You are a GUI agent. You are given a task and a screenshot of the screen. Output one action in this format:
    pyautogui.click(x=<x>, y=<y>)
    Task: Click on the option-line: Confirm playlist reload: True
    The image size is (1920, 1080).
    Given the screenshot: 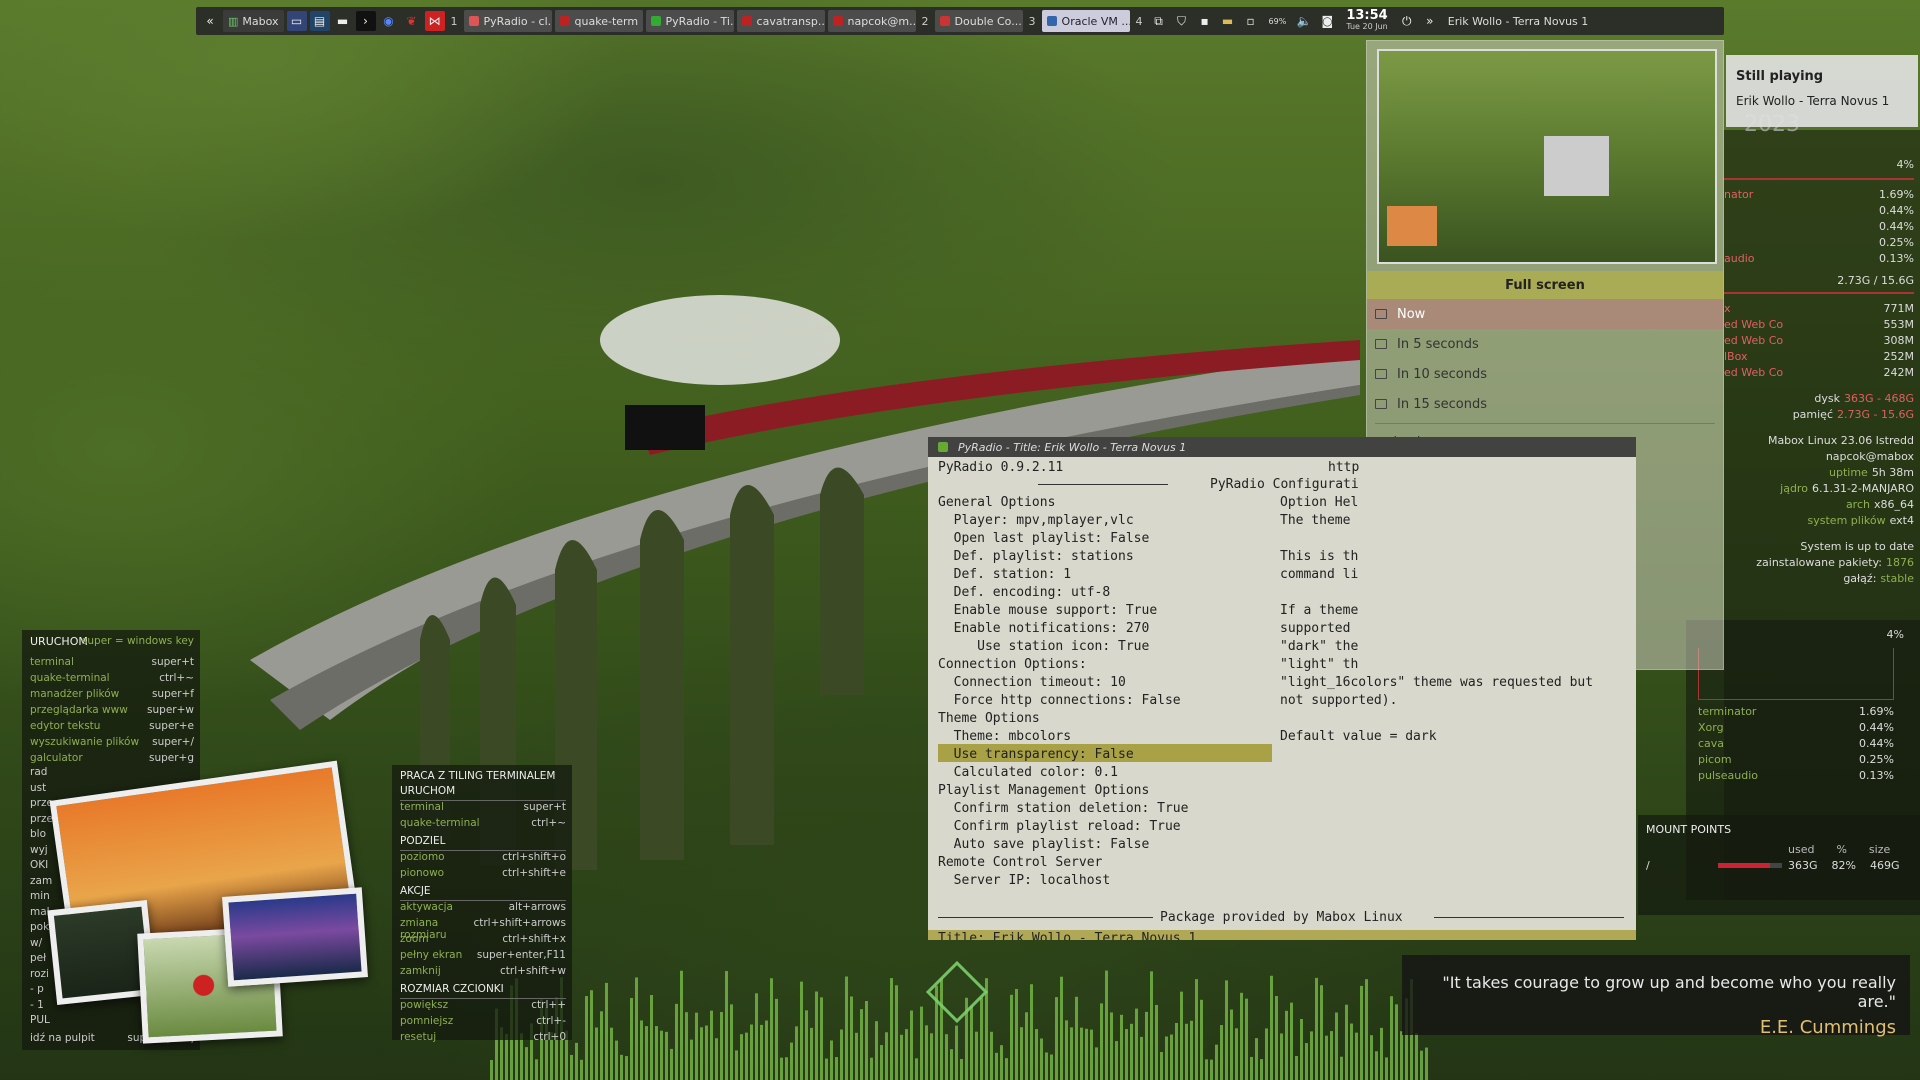 What is the action you would take?
    pyautogui.click(x=1059, y=827)
    